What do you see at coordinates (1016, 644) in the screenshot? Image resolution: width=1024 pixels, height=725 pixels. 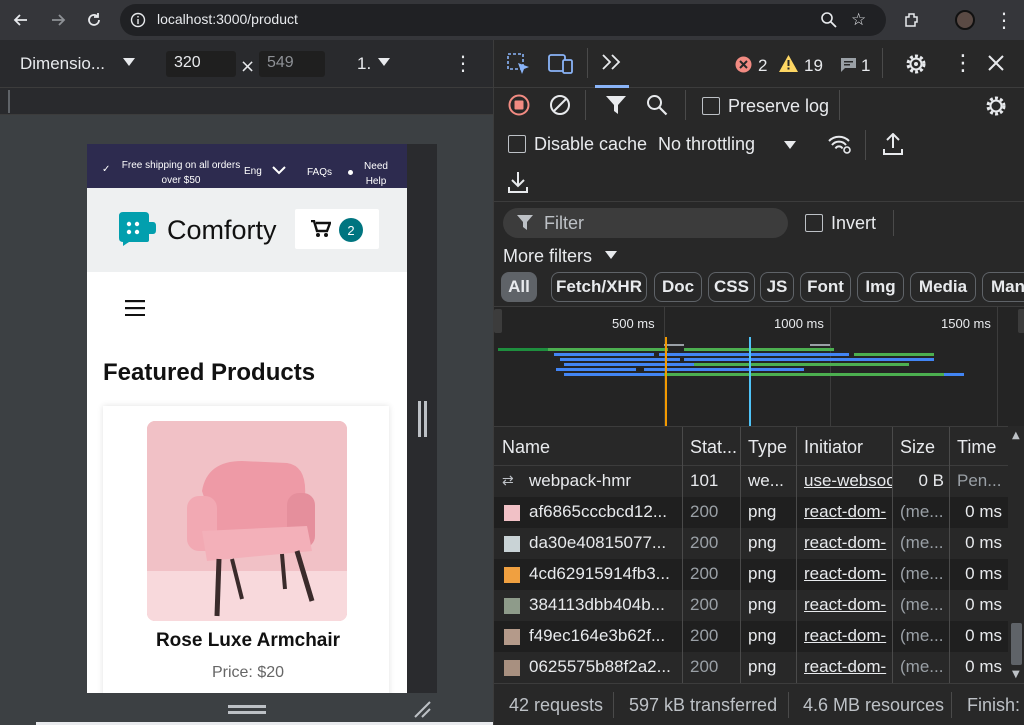 I see `scrollbar-thumb` at bounding box center [1016, 644].